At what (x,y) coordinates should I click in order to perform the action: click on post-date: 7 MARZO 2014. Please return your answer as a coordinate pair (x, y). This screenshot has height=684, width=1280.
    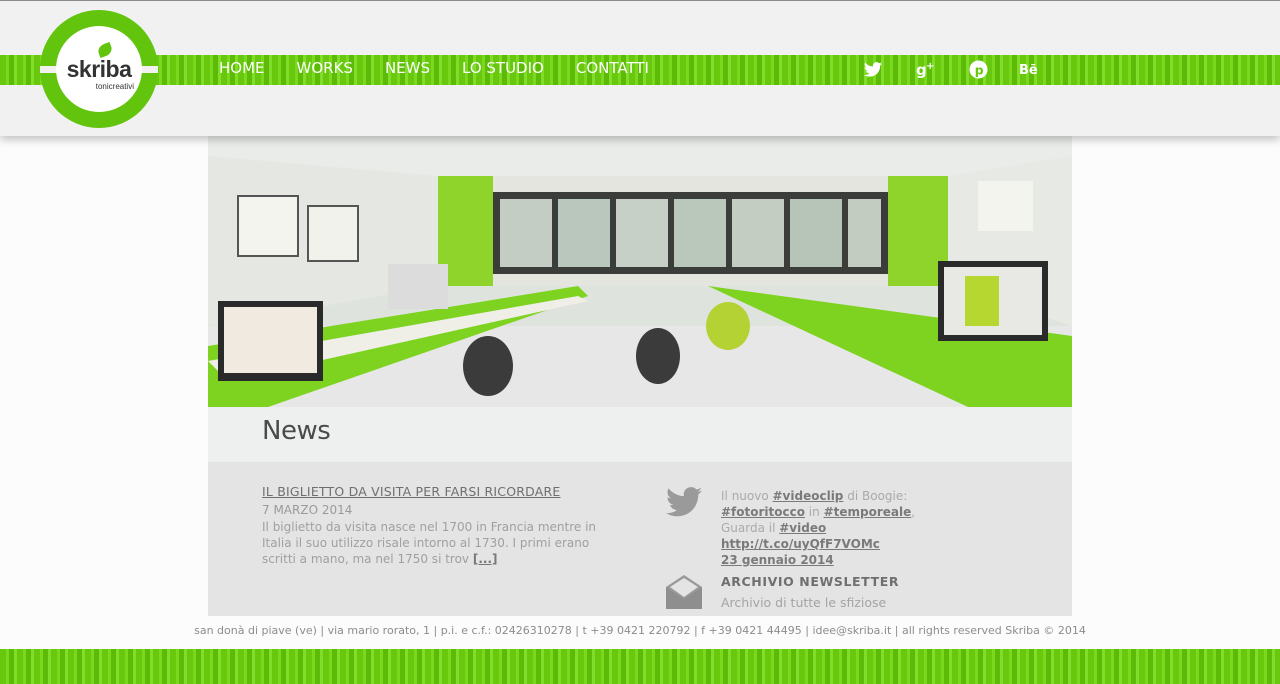
    Looking at the image, I should click on (307, 510).